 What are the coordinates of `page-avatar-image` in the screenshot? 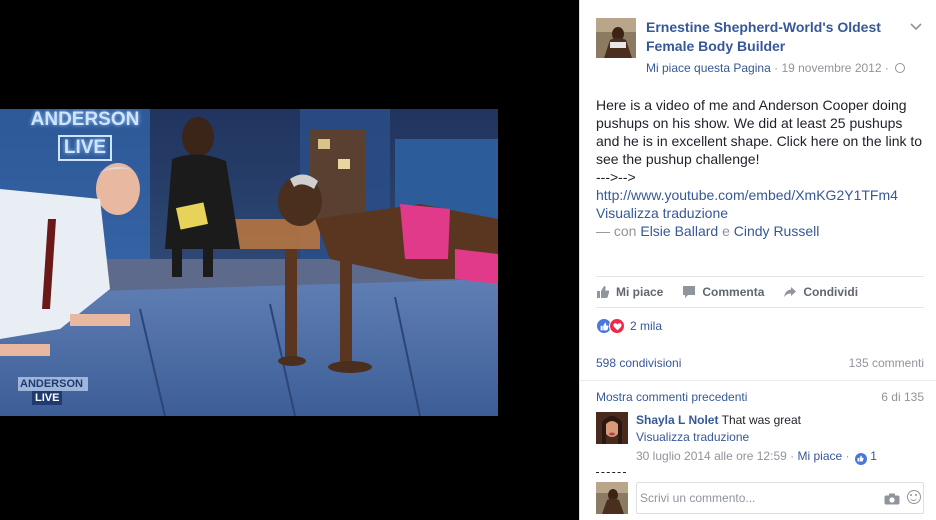 It's located at (616, 38).